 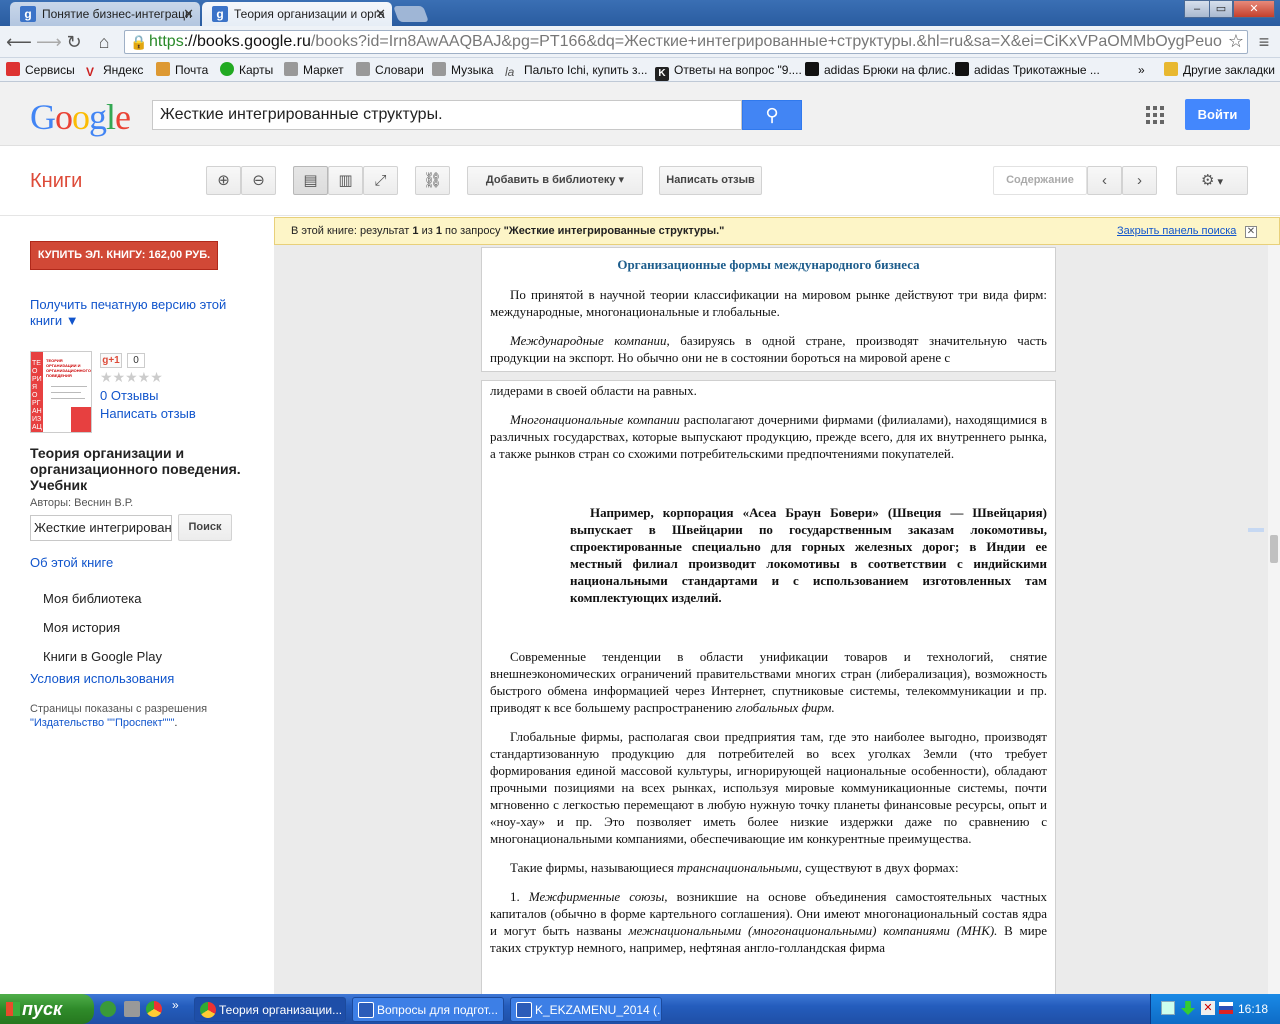 What do you see at coordinates (132, 1009) in the screenshot?
I see `quicklaunch-app-icon` at bounding box center [132, 1009].